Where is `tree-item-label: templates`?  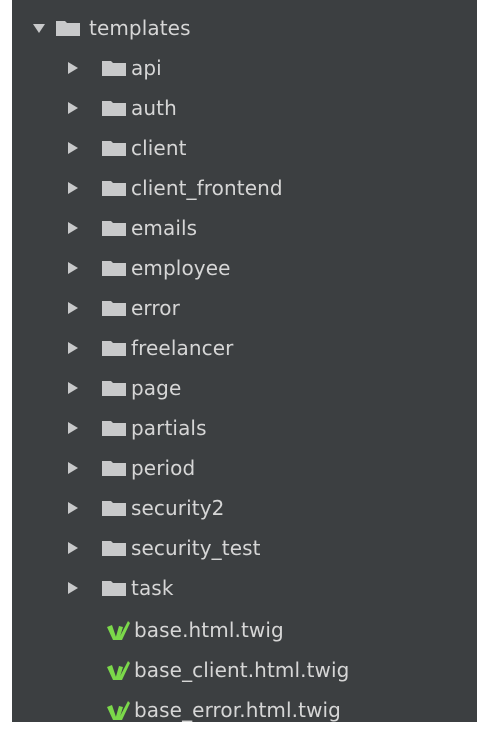
tree-item-label: templates is located at coordinates (140, 28).